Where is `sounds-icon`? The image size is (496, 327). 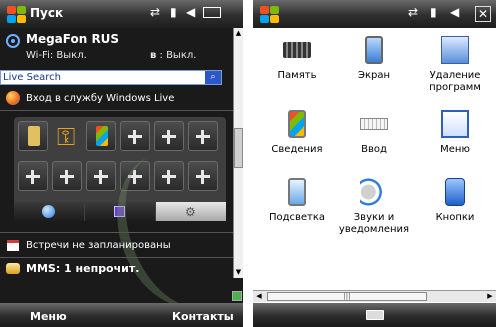 sounds-icon is located at coordinates (374, 192).